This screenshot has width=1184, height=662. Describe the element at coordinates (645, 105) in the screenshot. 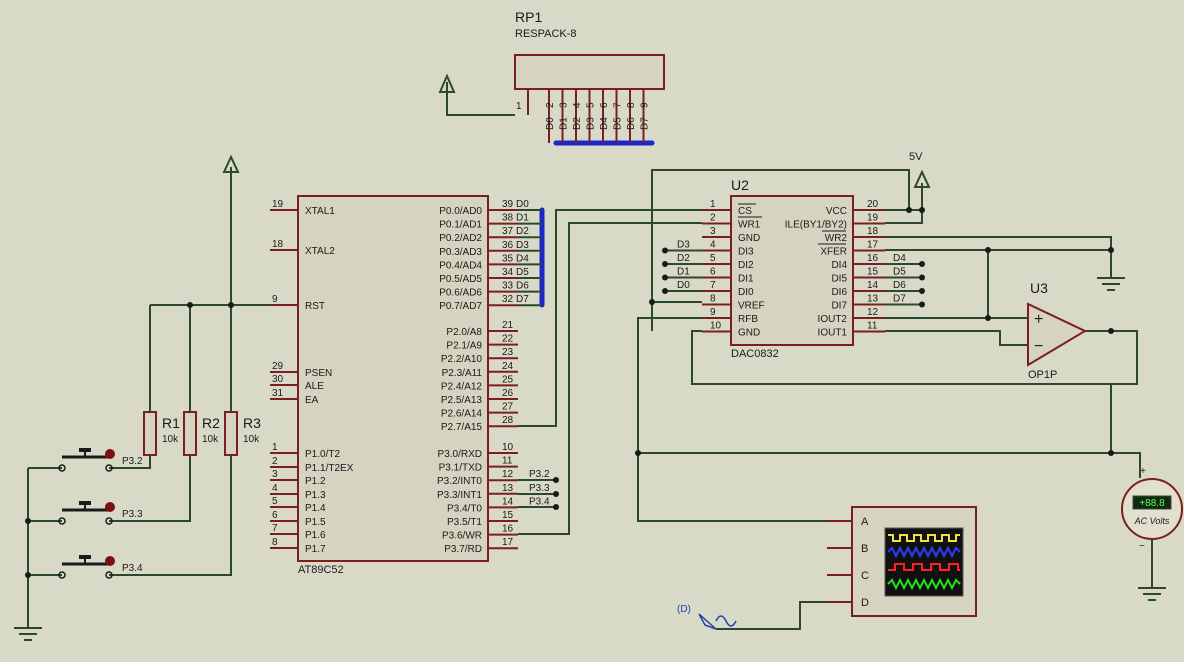

I see `rp1-pin-number: 9` at that location.